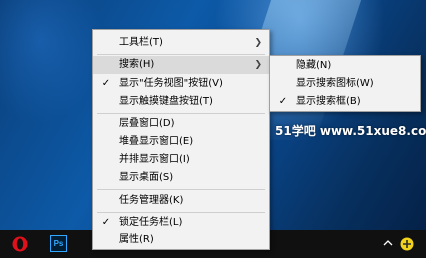 This screenshot has height=258, width=426. Describe the element at coordinates (146, 177) in the screenshot. I see `menu-item-label: 显示桌面(S)` at that location.